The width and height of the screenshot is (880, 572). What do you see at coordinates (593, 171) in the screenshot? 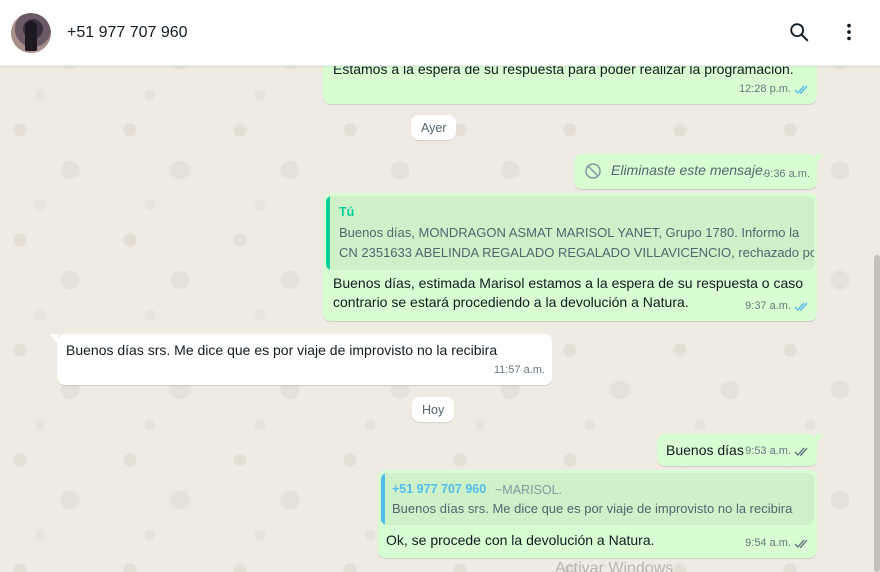
I see `deleted-icon` at bounding box center [593, 171].